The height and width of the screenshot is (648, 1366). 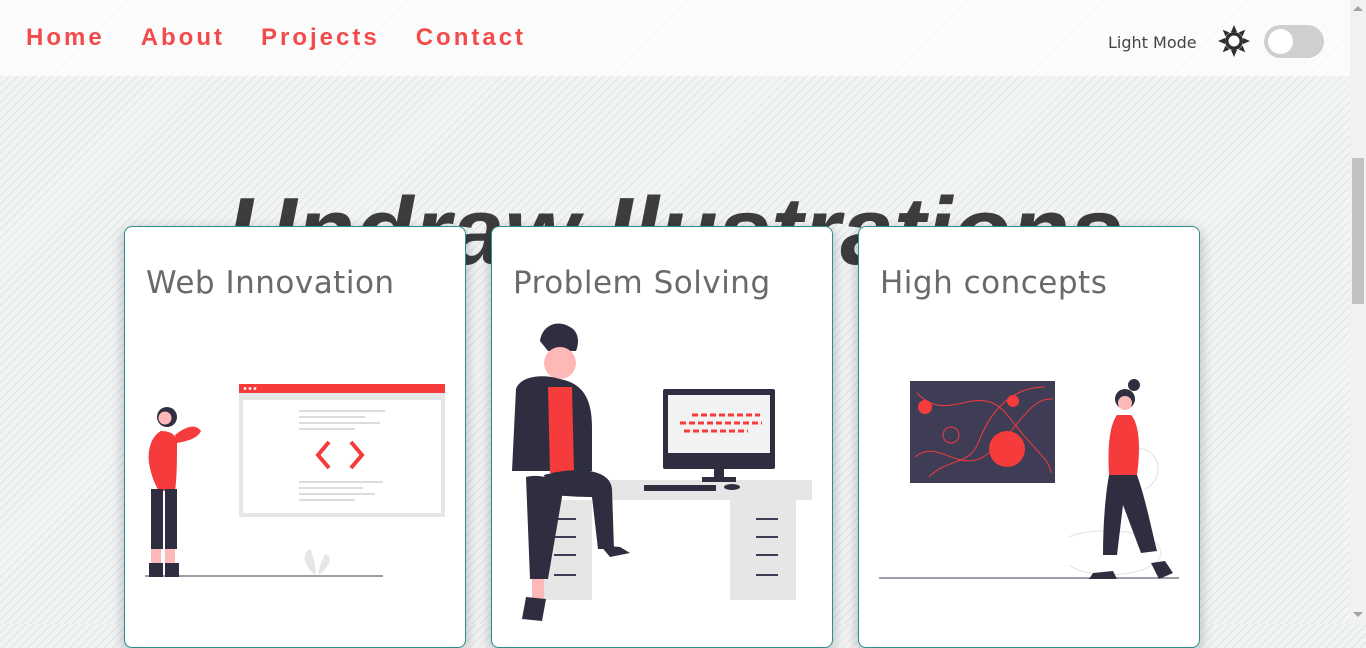 I want to click on theme-toggle-switch, so click(x=1294, y=41).